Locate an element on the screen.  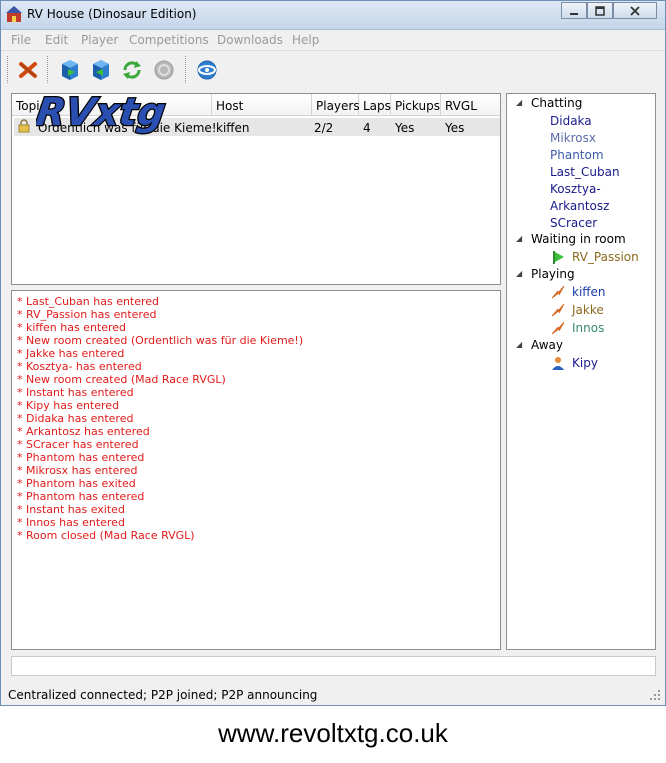
room-laps: 4 is located at coordinates (367, 128).